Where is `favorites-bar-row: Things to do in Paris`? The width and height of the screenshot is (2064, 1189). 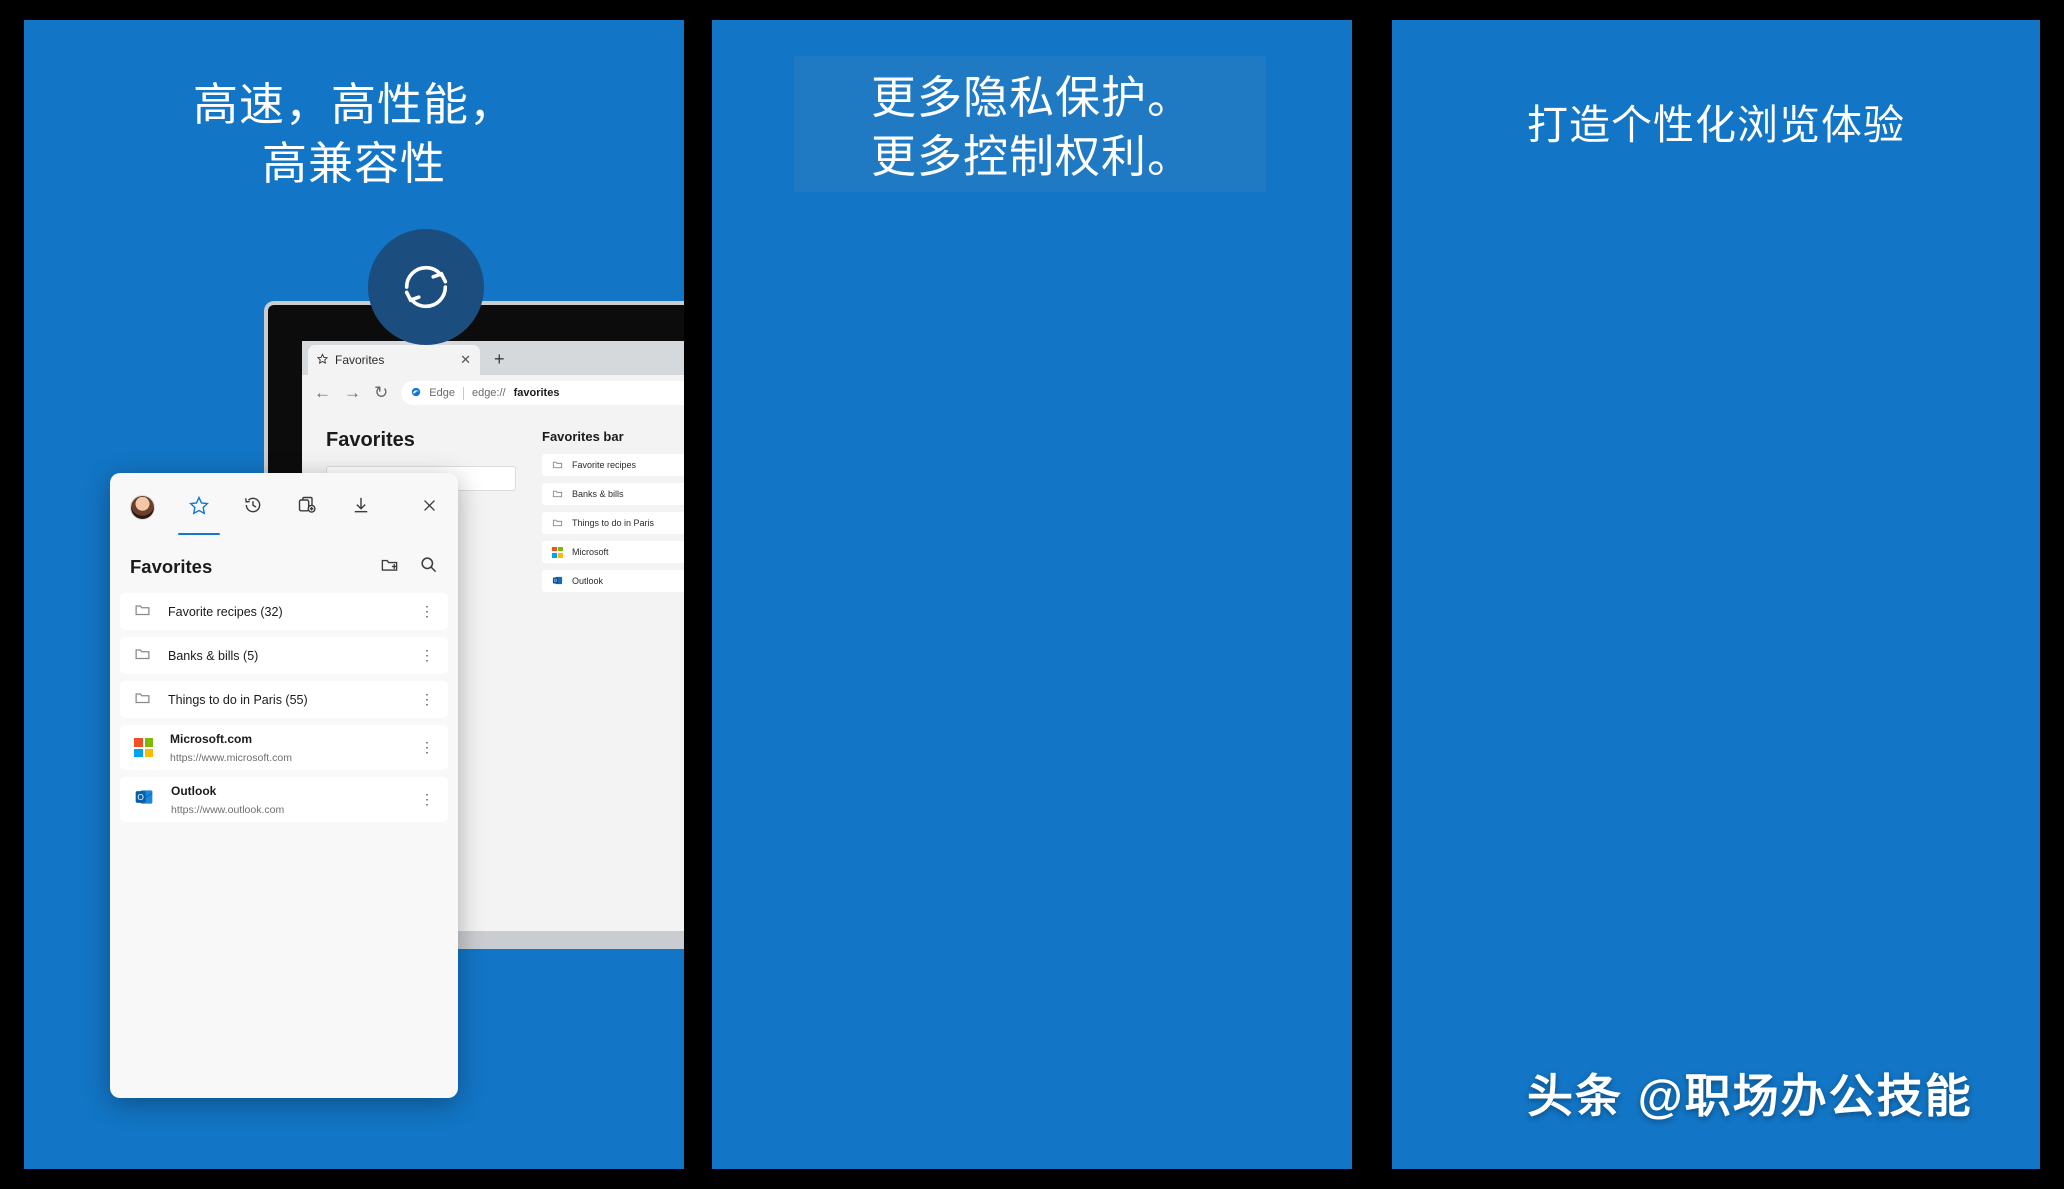
favorites-bar-row: Things to do in Paris is located at coordinates (613, 523).